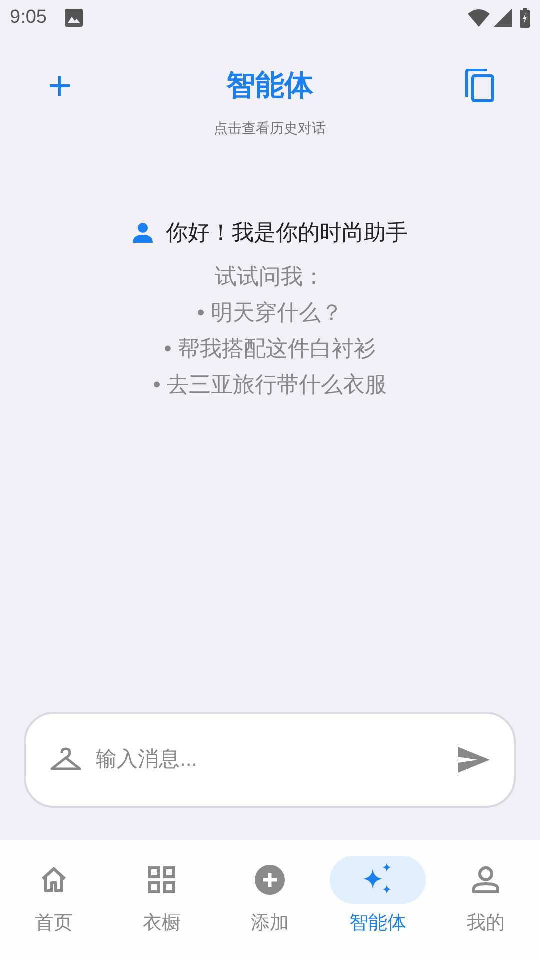  What do you see at coordinates (162, 880) in the screenshot?
I see `grid-icon` at bounding box center [162, 880].